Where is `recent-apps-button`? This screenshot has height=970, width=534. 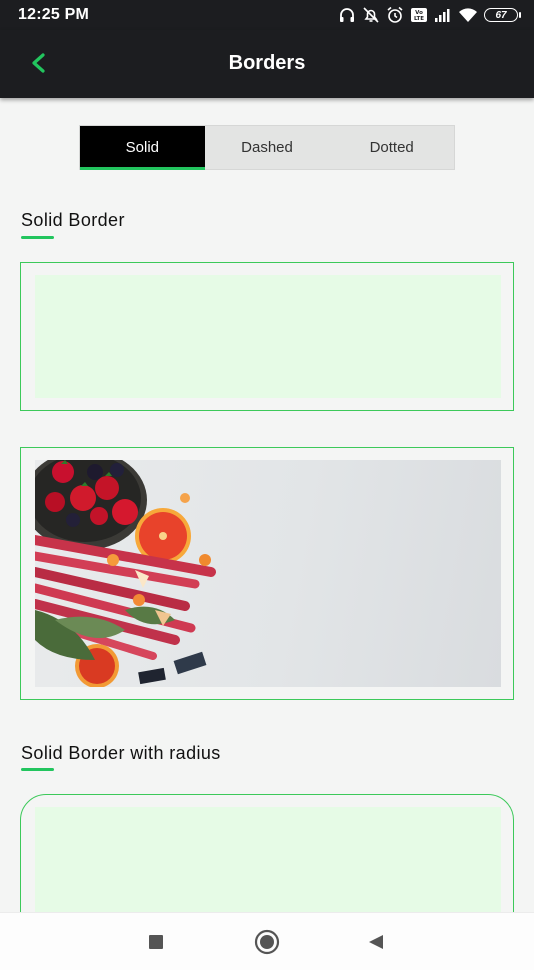 recent-apps-button is located at coordinates (156, 944).